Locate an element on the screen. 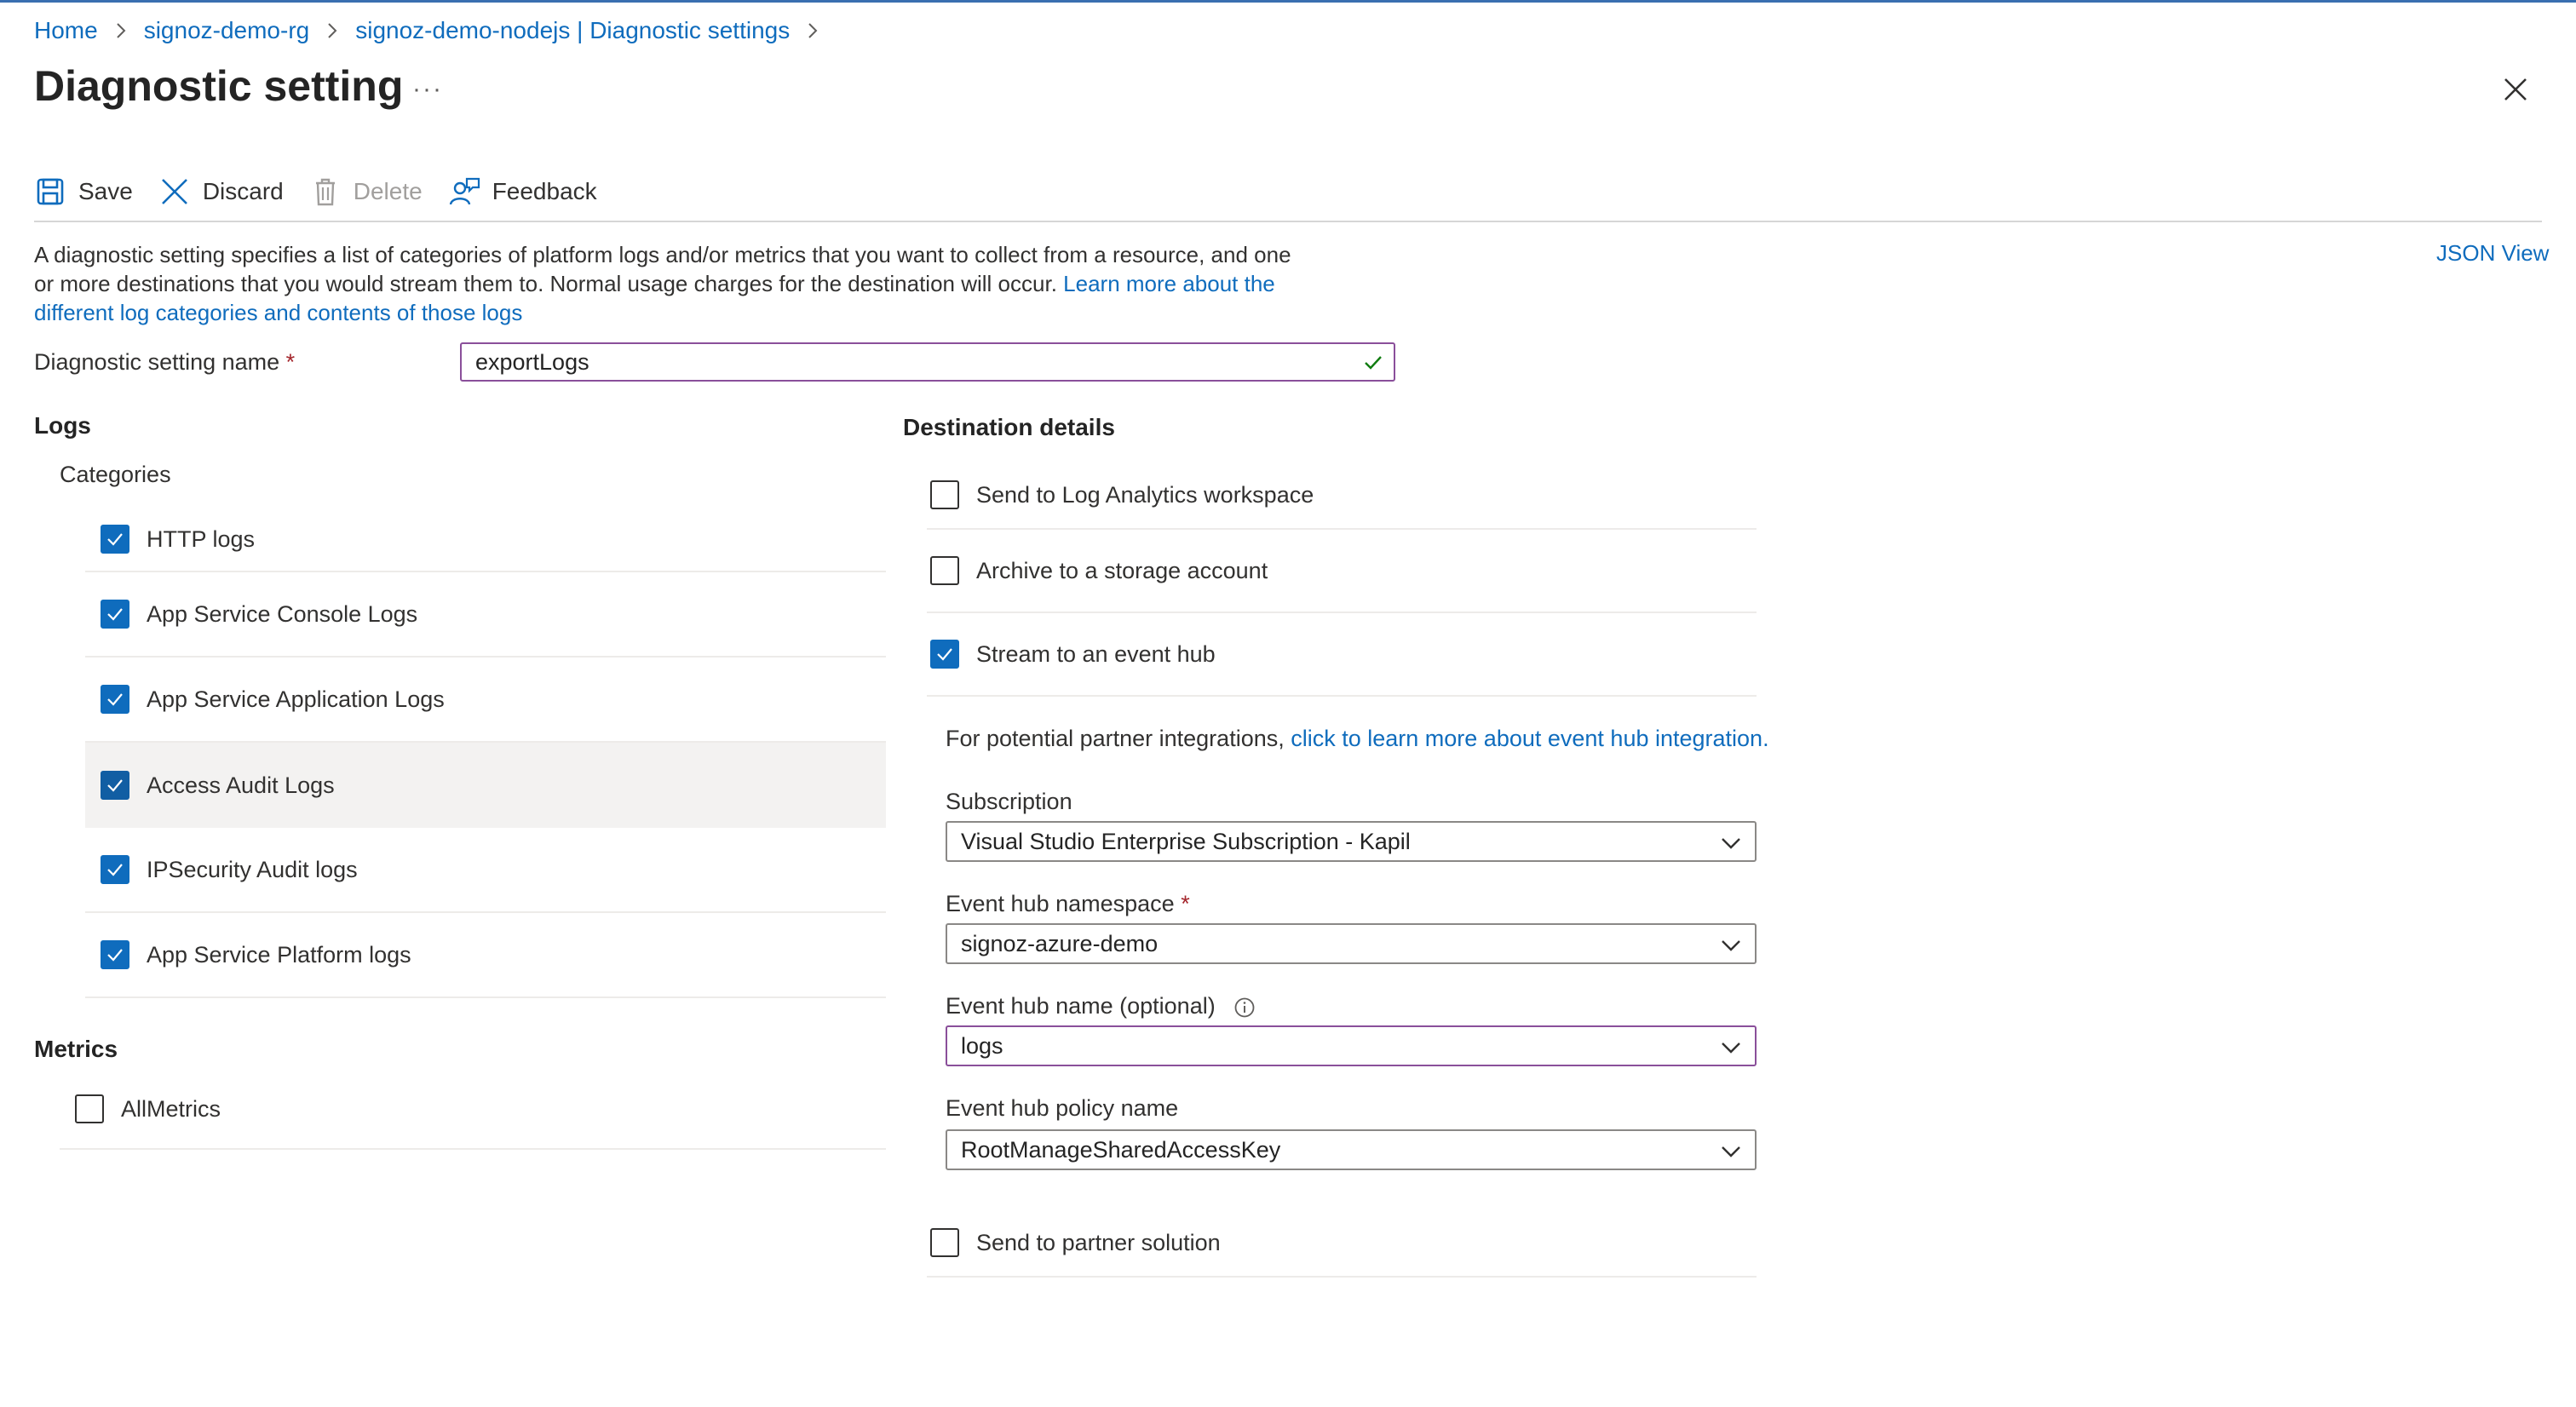 The image size is (2576, 1407). breadcrumb-home: Home is located at coordinates (66, 30).